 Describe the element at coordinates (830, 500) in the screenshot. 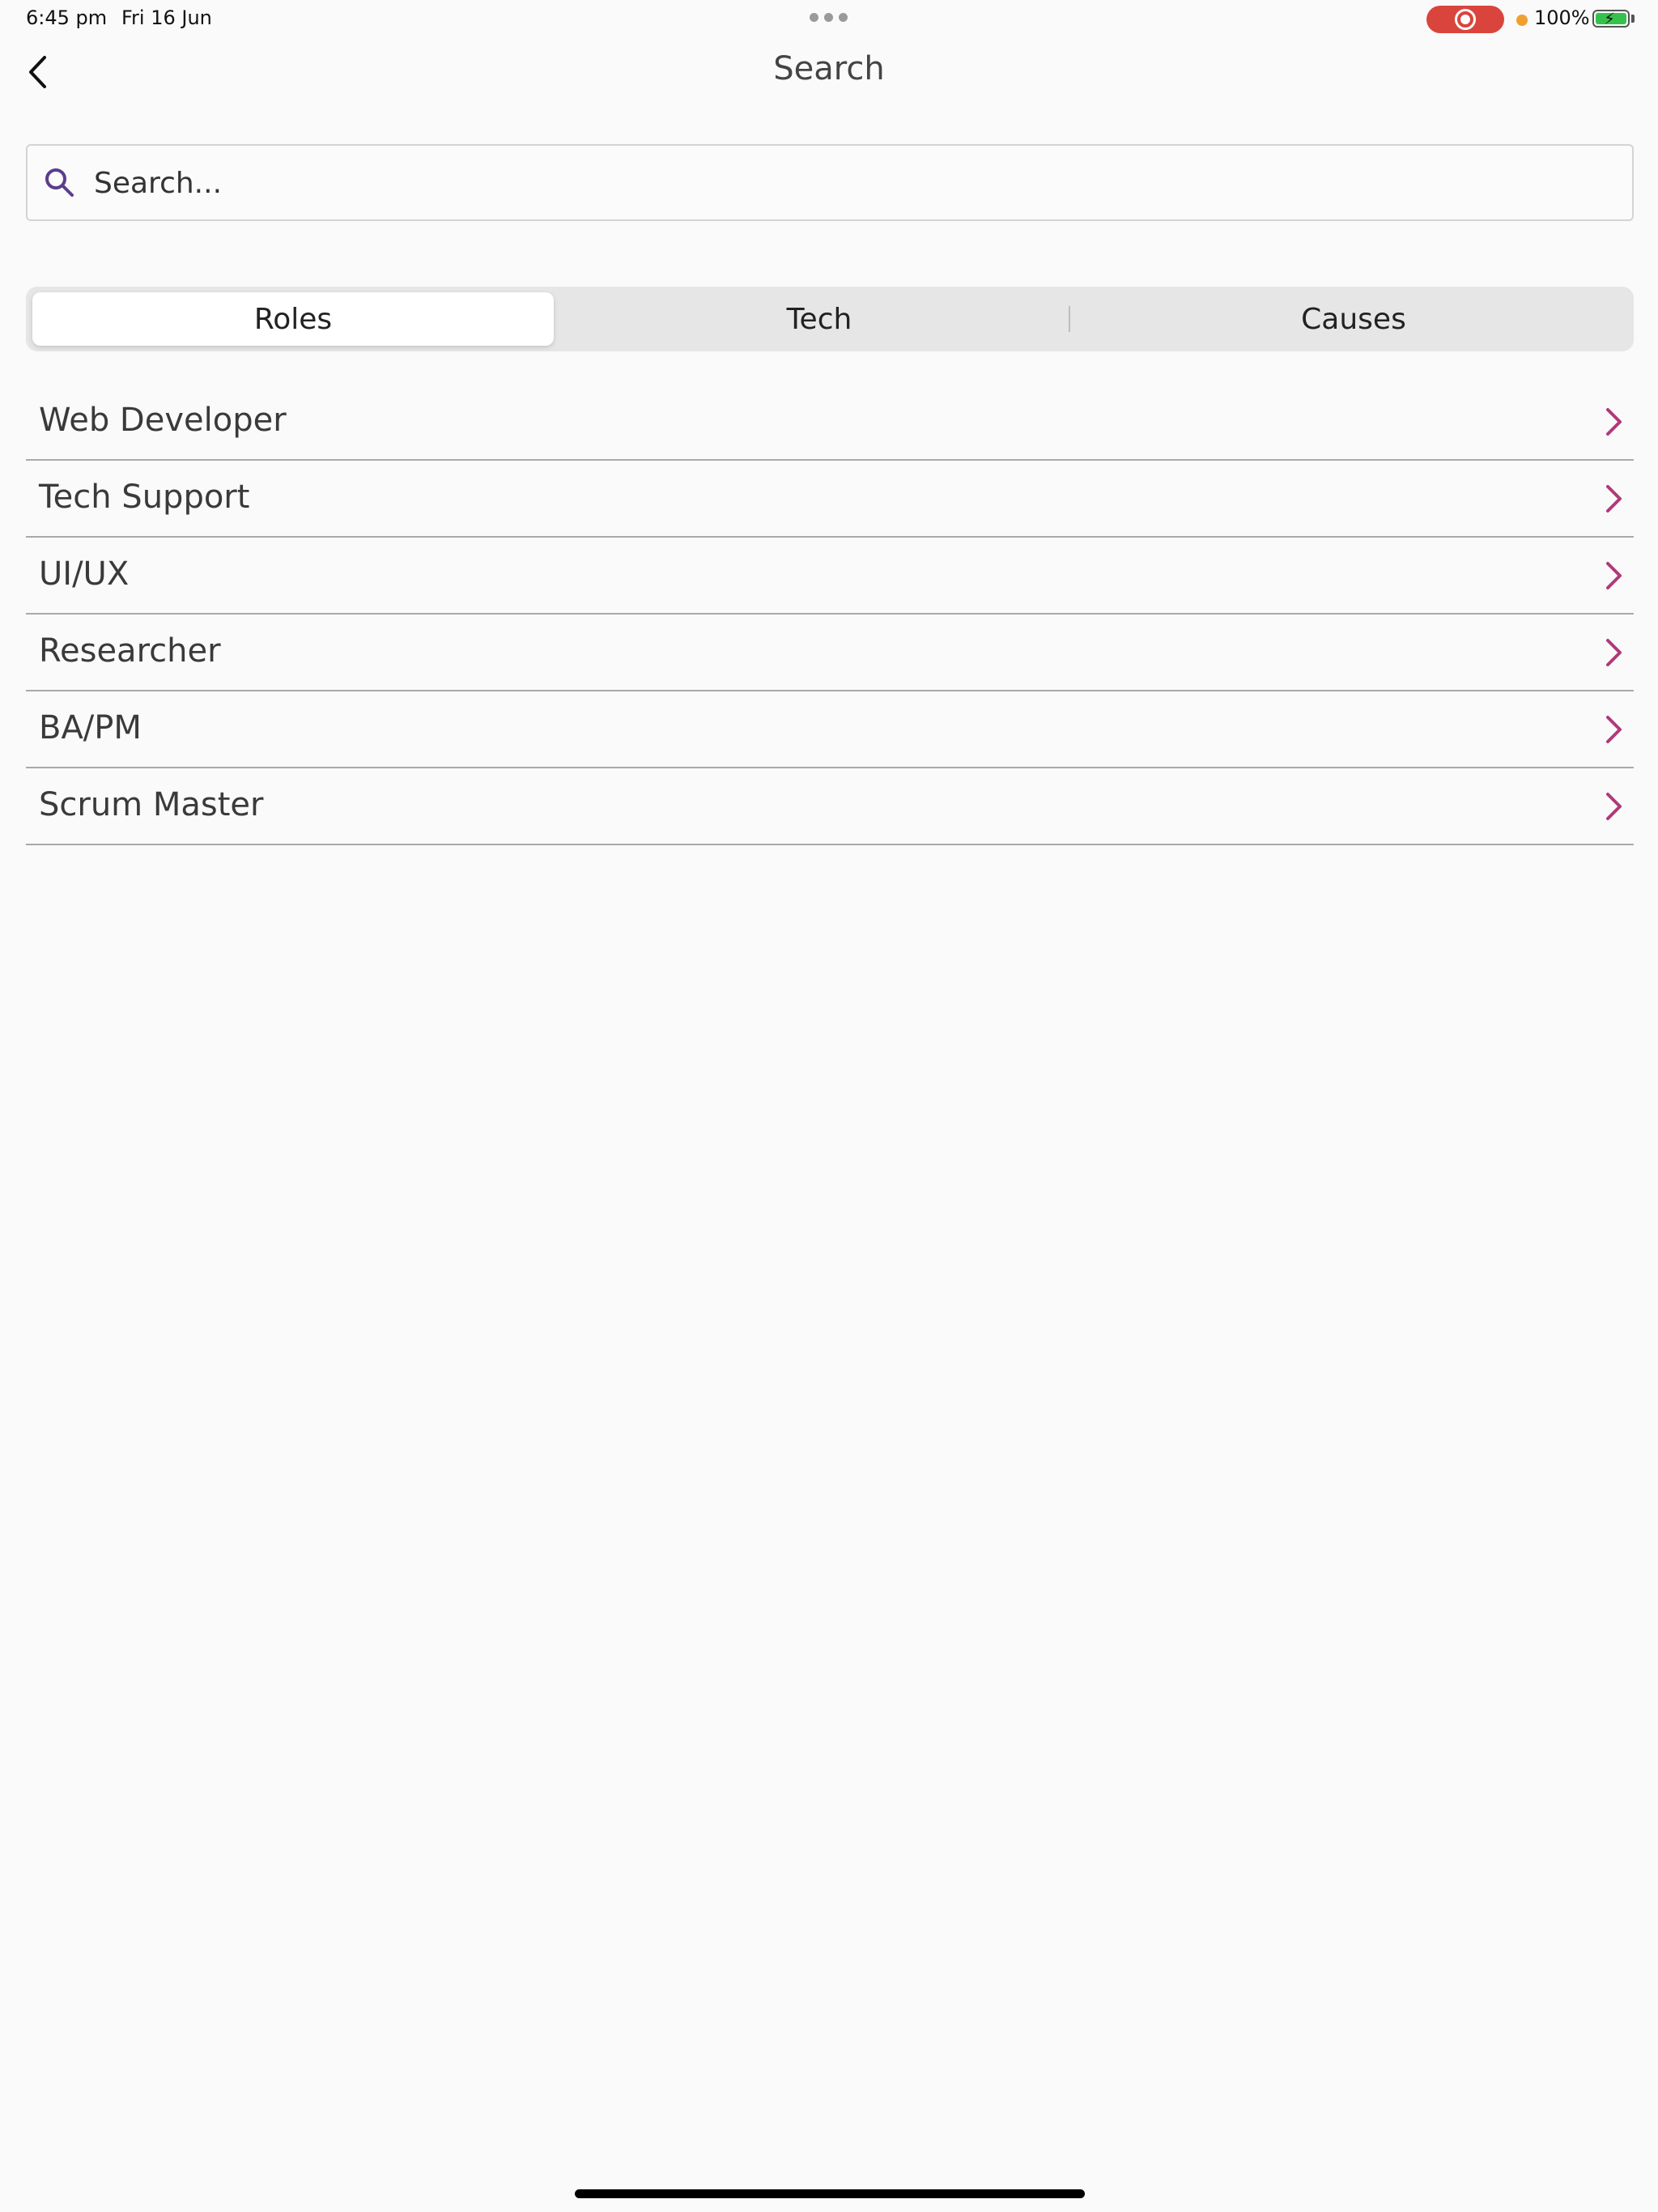

I see `list-item: Tech Support` at that location.